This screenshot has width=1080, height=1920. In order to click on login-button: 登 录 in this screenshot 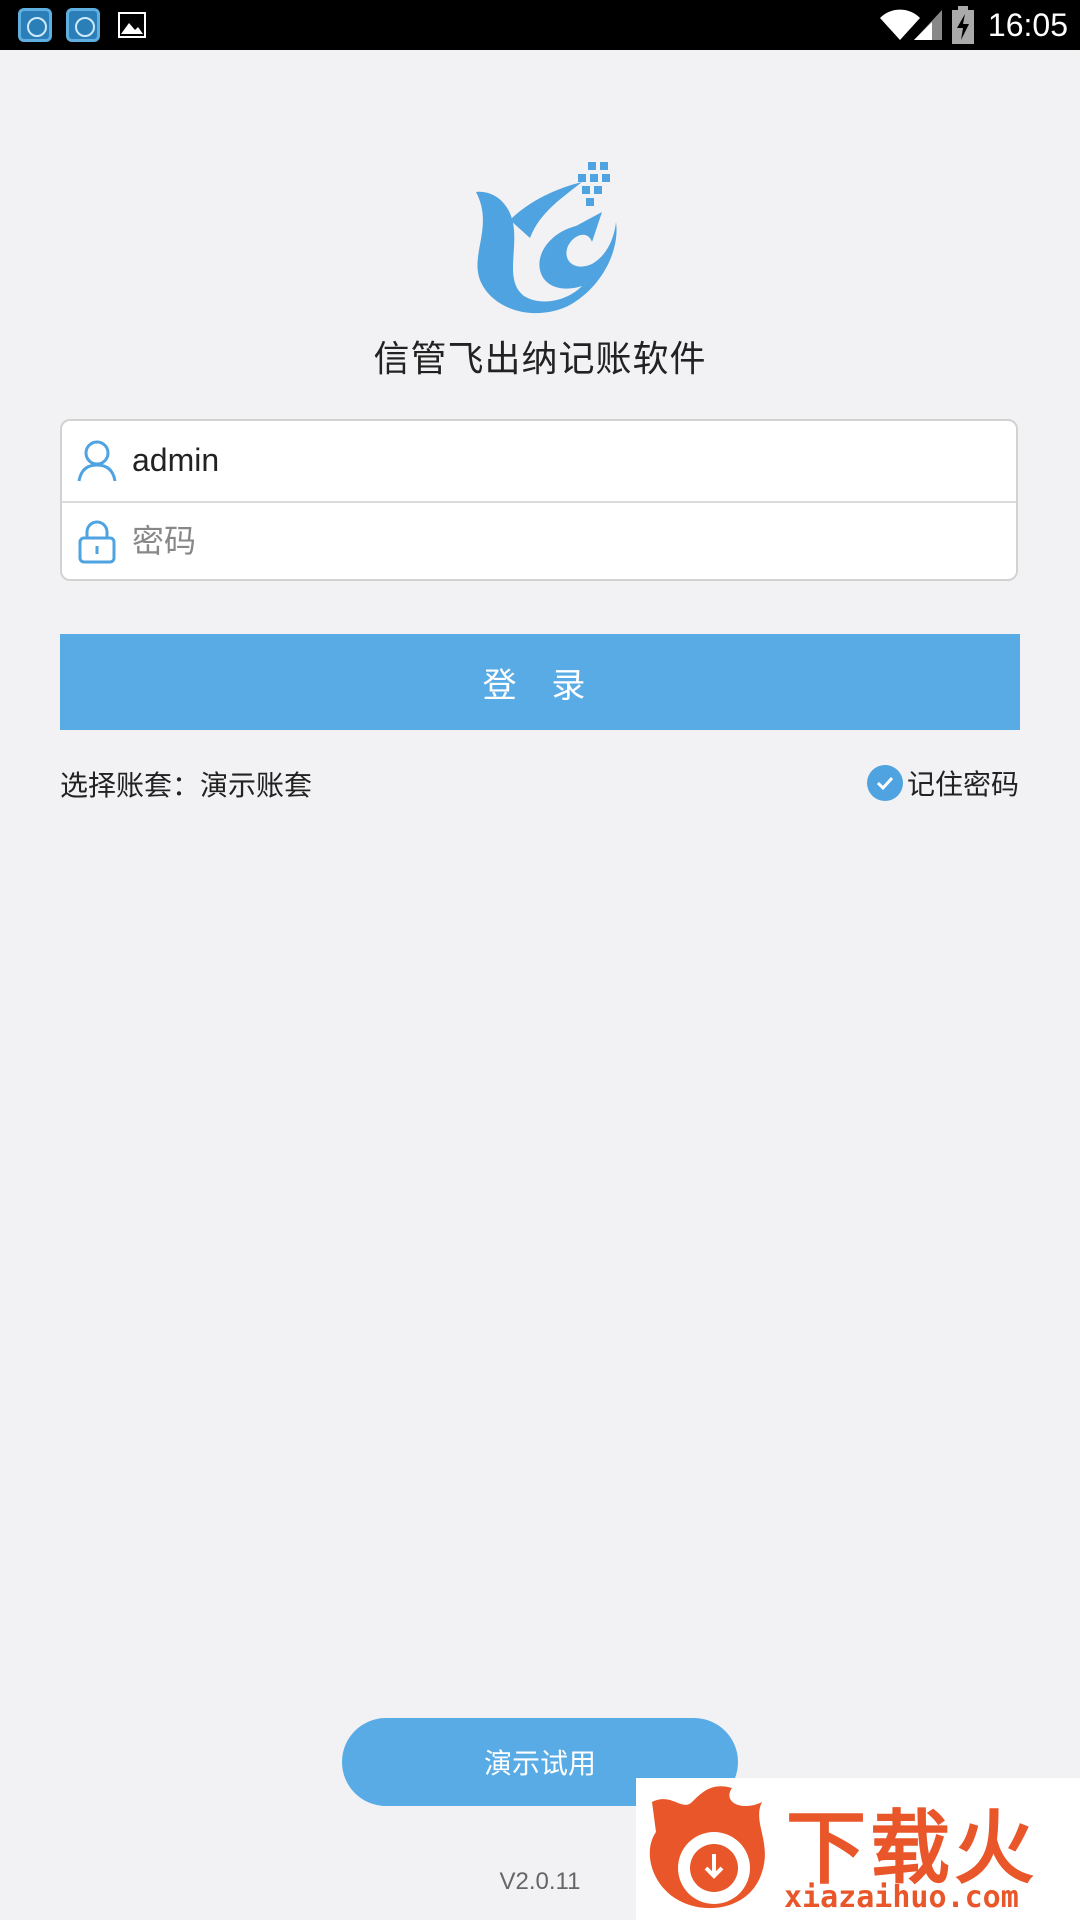, I will do `click(540, 682)`.